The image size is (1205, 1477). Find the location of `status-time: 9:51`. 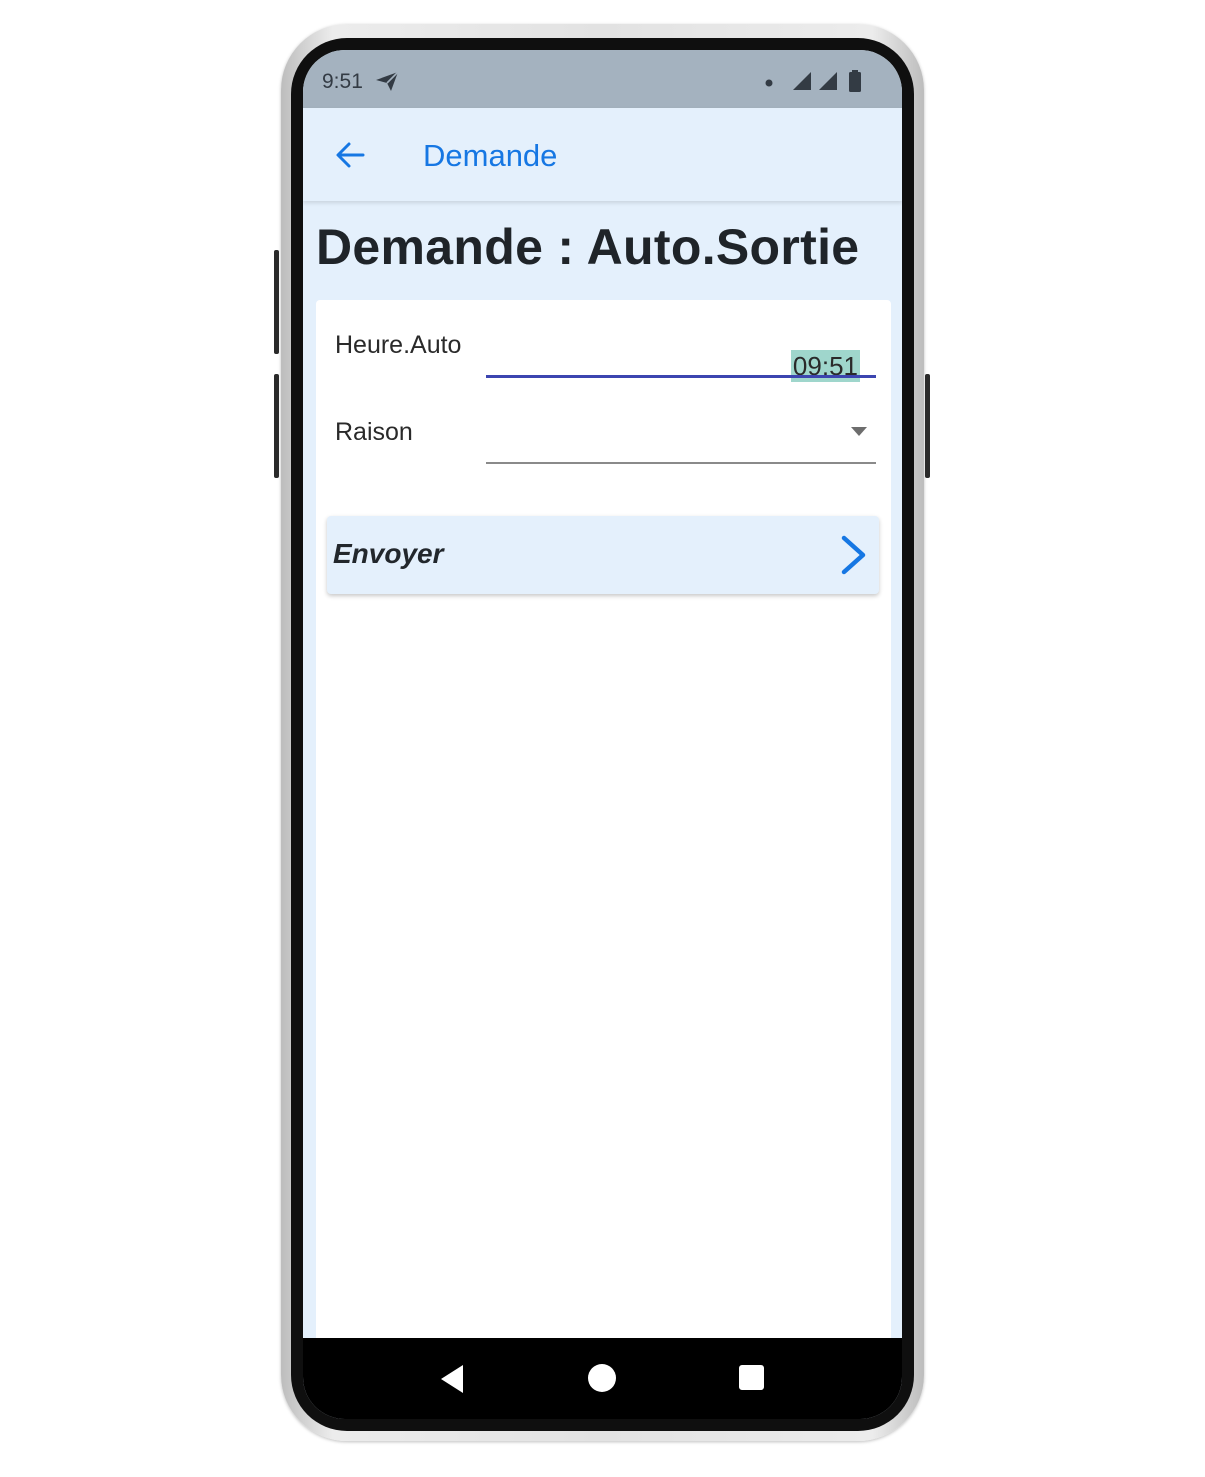

status-time: 9:51 is located at coordinates (342, 81).